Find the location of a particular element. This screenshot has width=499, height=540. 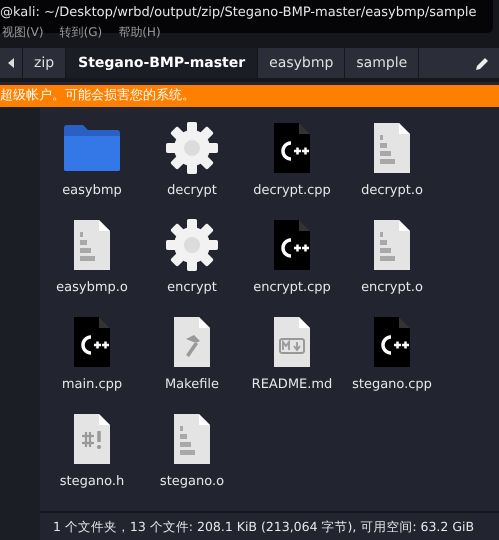

file-name: README.md is located at coordinates (292, 384).